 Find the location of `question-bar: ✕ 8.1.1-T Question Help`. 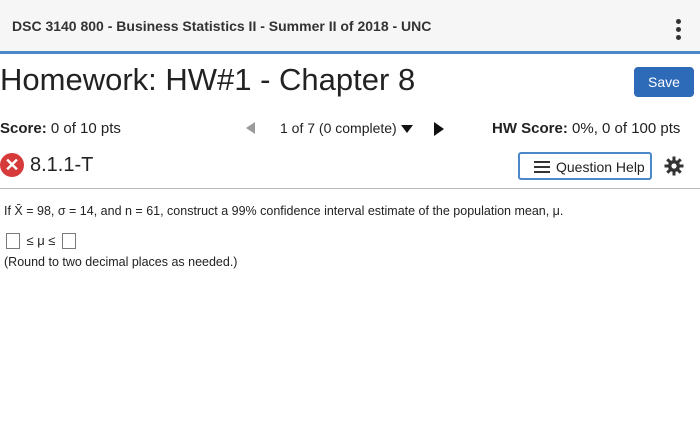

question-bar: ✕ 8.1.1-T Question Help is located at coordinates (350, 167).